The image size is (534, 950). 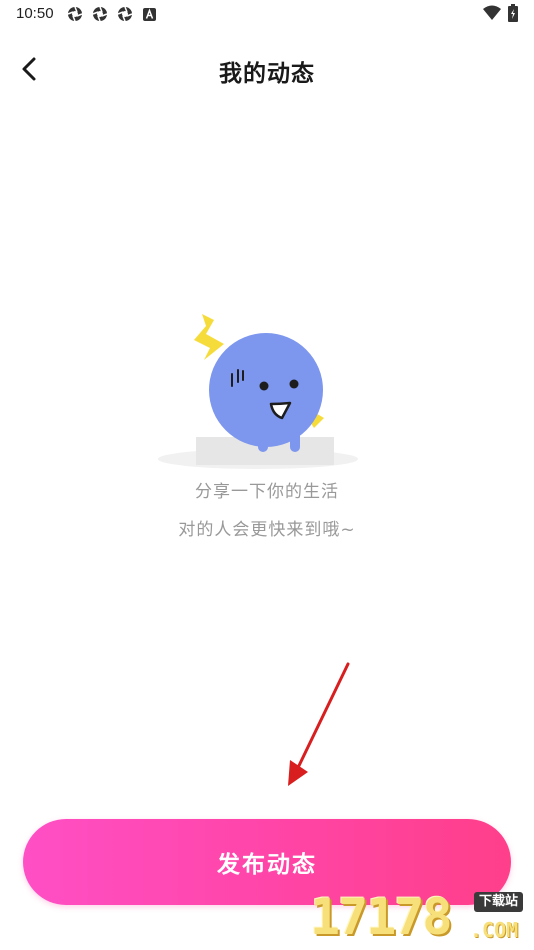 What do you see at coordinates (492, 13) in the screenshot?
I see `wifi-icon` at bounding box center [492, 13].